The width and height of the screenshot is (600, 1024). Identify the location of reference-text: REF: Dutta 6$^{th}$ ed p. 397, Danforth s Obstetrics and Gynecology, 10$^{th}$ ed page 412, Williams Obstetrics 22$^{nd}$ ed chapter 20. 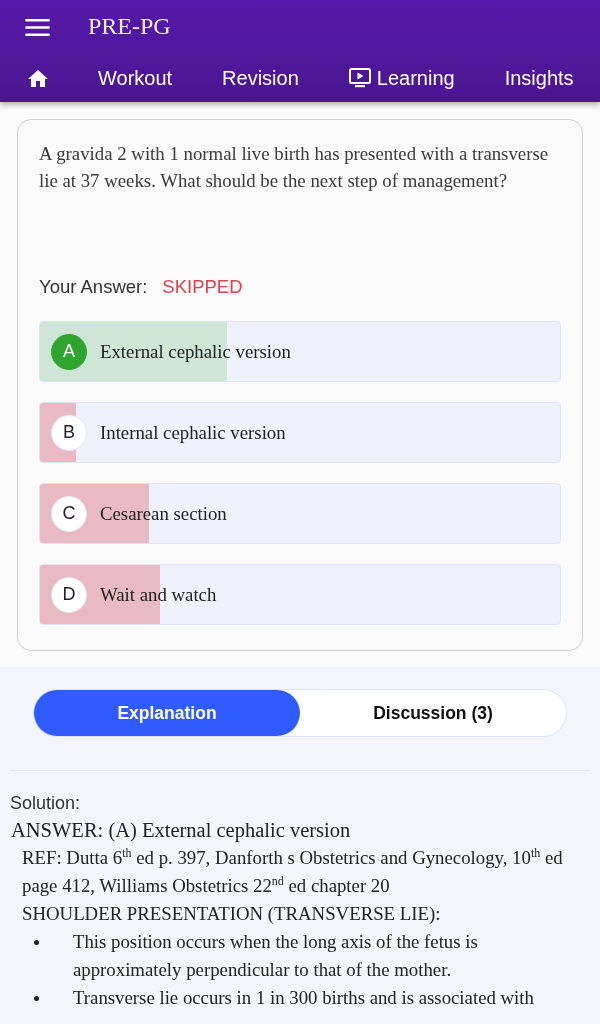
(293, 871).